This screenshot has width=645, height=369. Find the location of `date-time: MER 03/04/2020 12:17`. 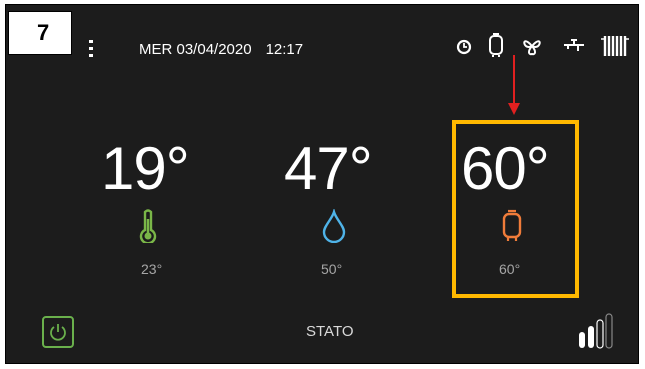

date-time: MER 03/04/2020 12:17 is located at coordinates (221, 49).